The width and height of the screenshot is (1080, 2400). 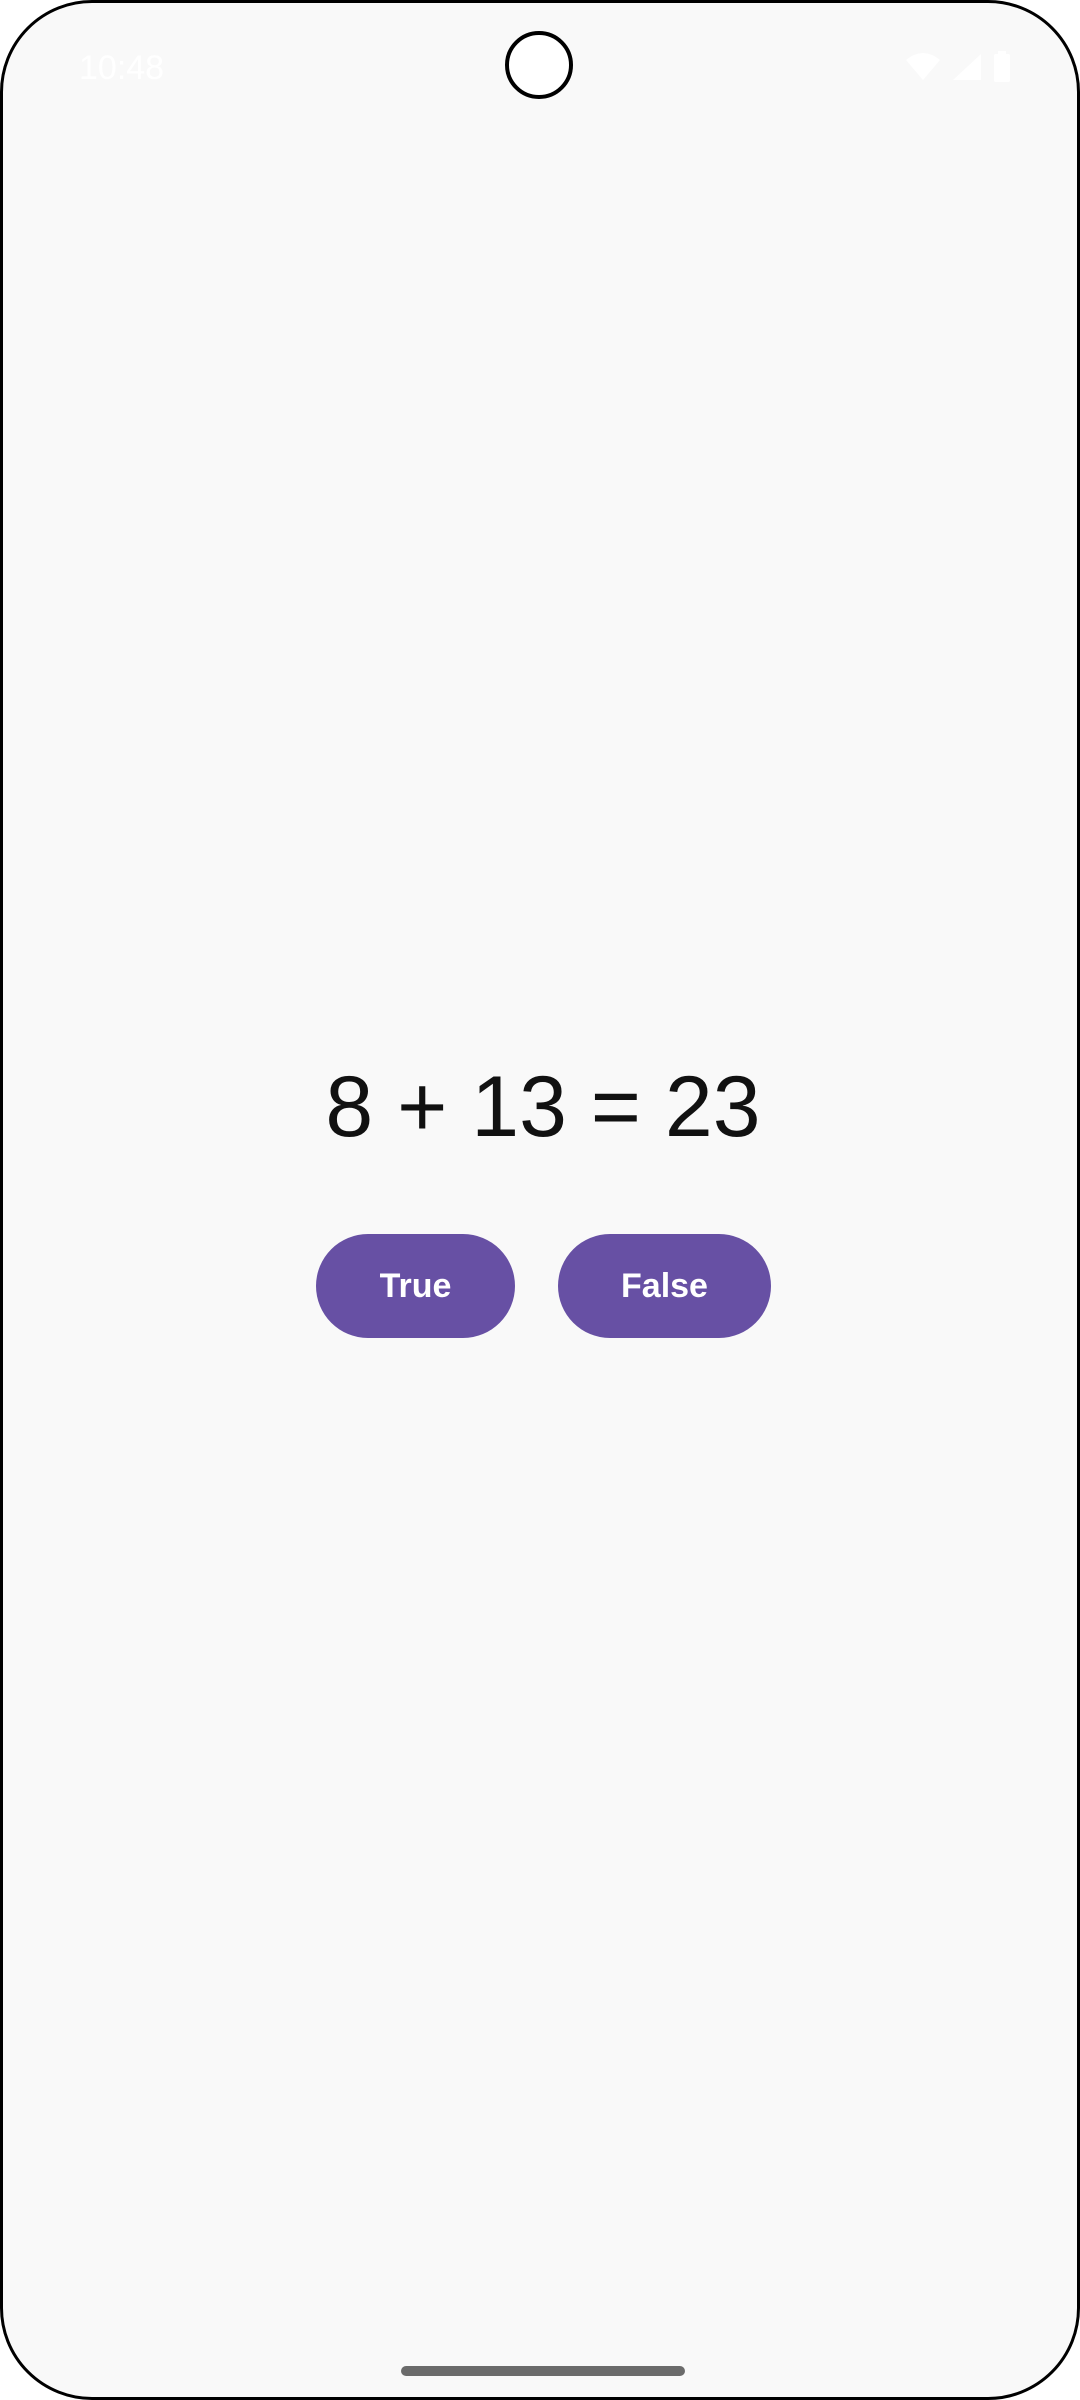 I want to click on home-indicator, so click(x=543, y=2371).